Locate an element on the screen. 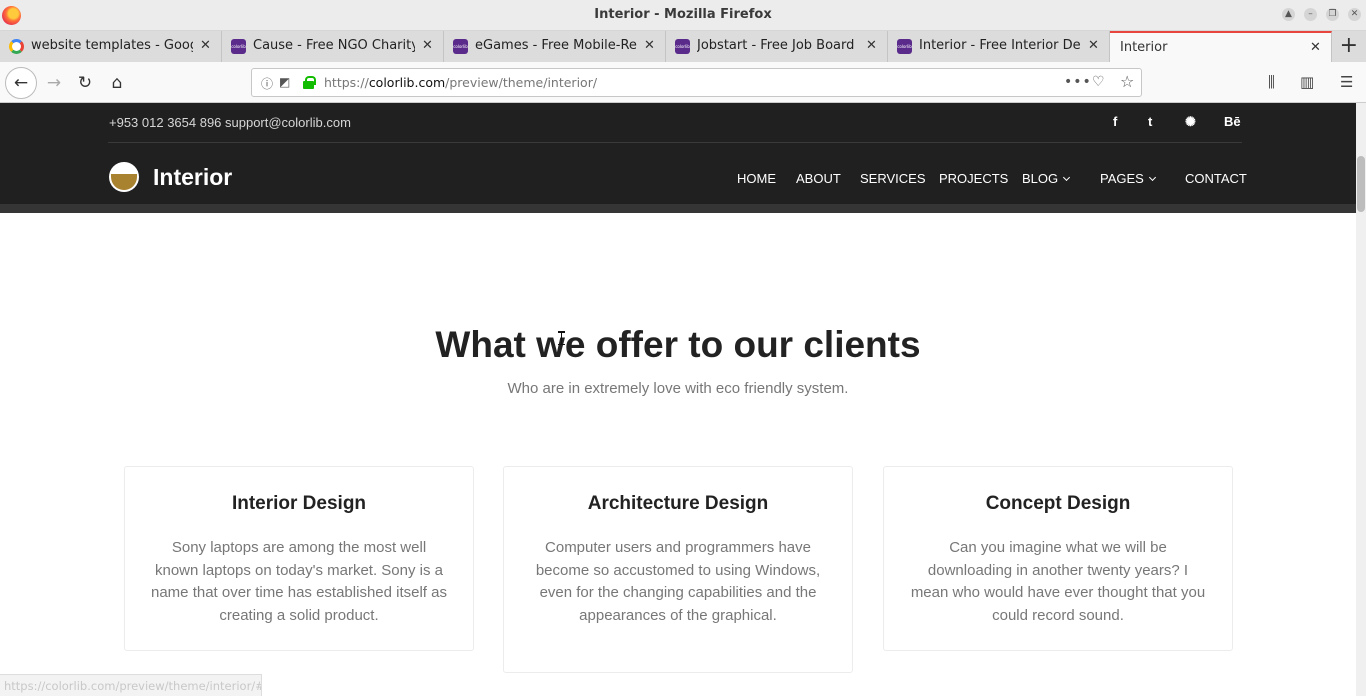 This screenshot has height=696, width=1366. new-tab-button: + is located at coordinates (1349, 46).